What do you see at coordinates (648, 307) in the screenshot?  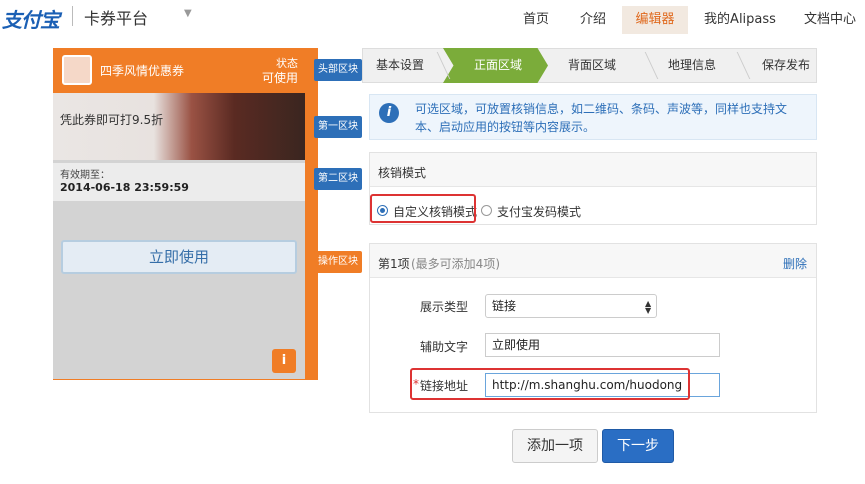 I see `select-arrows-icon: ▲ ▼` at bounding box center [648, 307].